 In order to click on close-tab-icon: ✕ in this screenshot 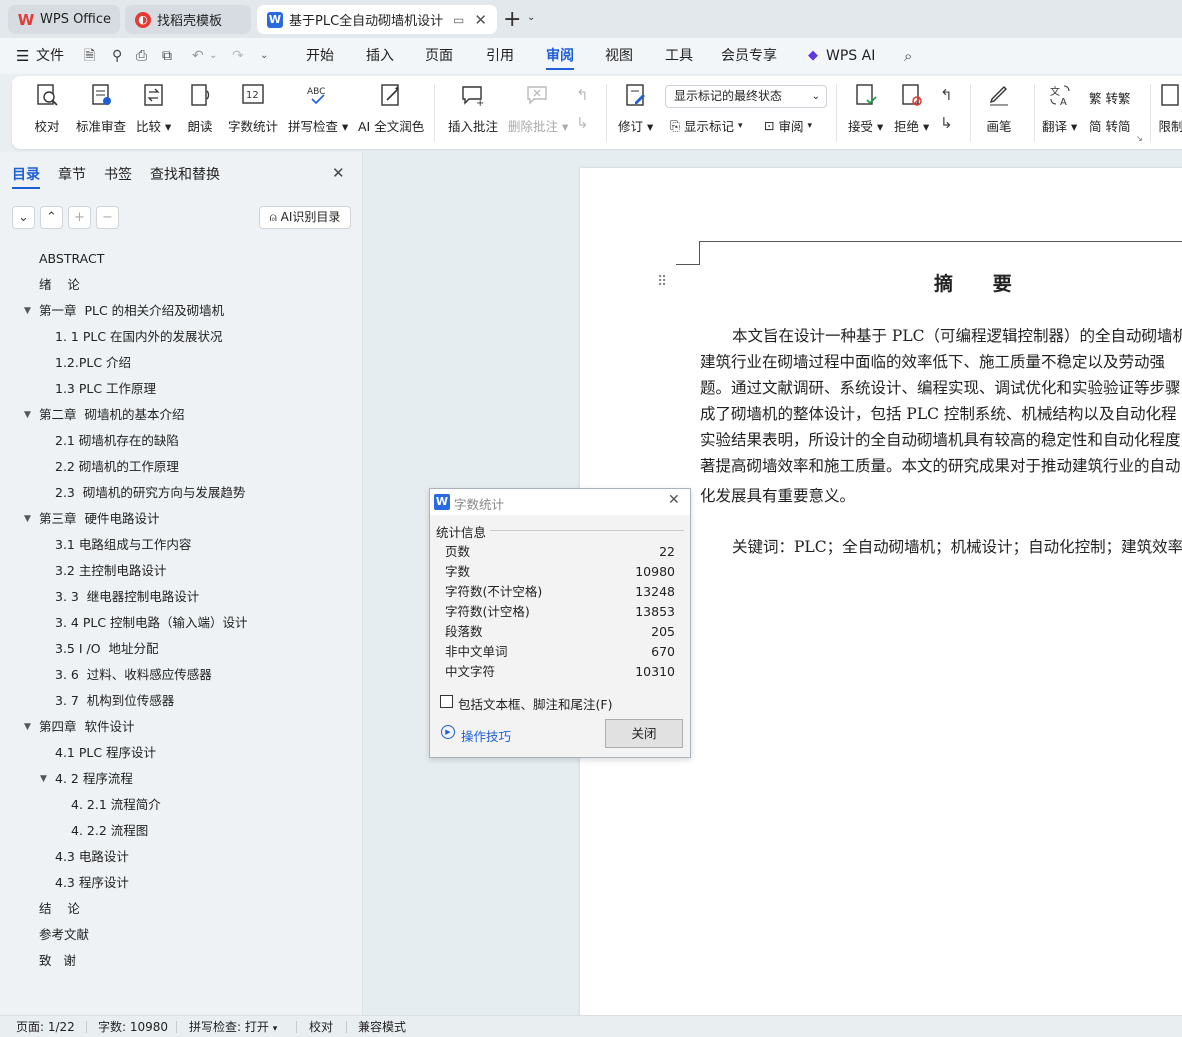, I will do `click(480, 20)`.